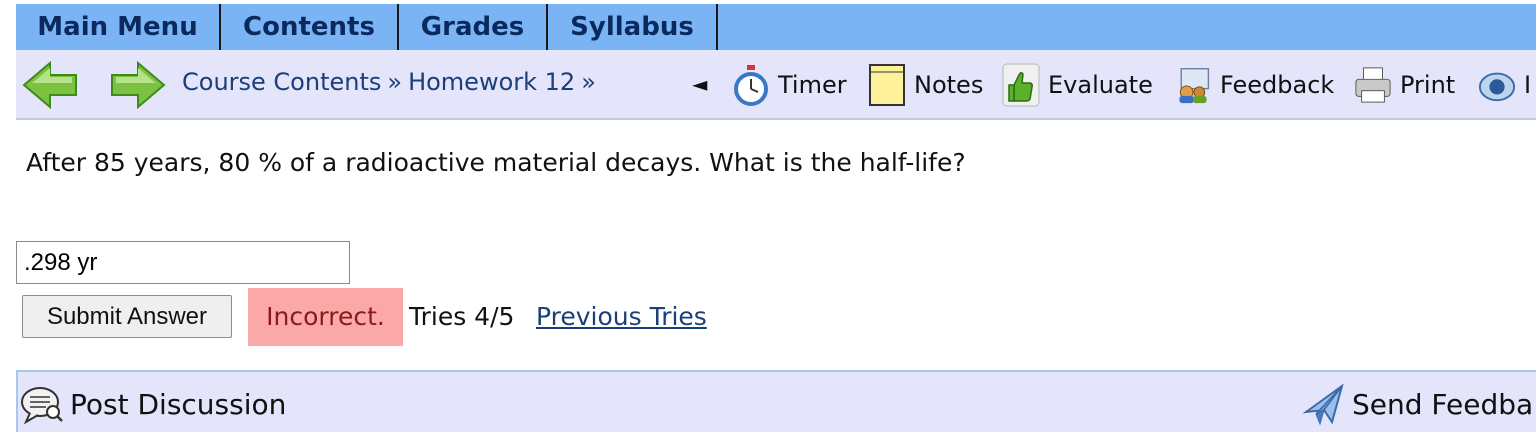  I want to click on print-label: Print, so click(1428, 85).